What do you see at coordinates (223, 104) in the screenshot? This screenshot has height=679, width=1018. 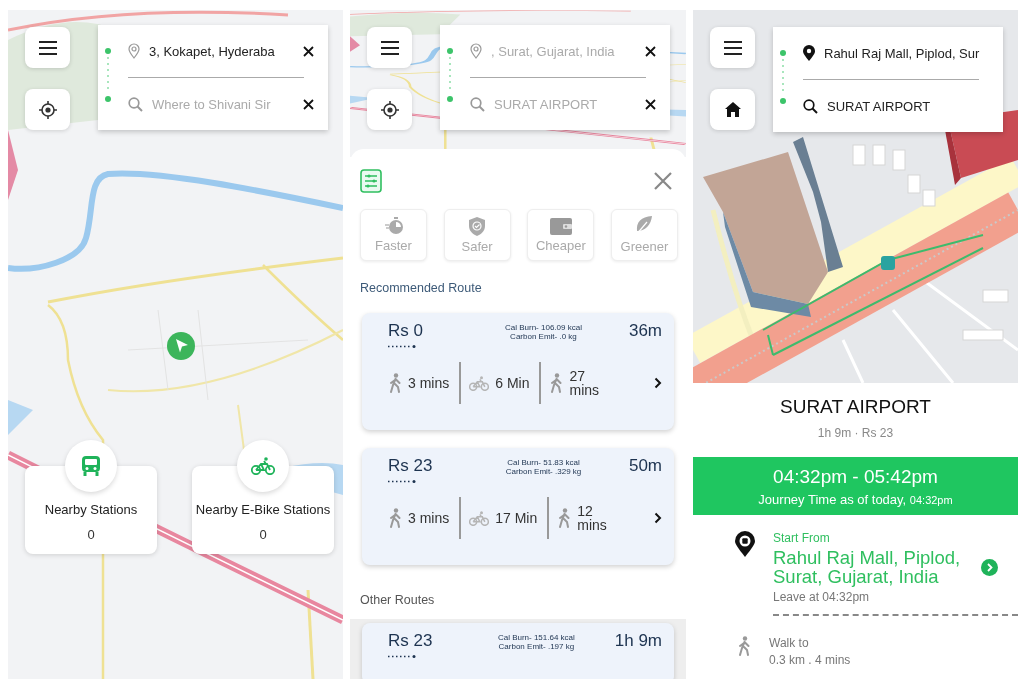 I see `destination-field: Where to Shivani Sir` at bounding box center [223, 104].